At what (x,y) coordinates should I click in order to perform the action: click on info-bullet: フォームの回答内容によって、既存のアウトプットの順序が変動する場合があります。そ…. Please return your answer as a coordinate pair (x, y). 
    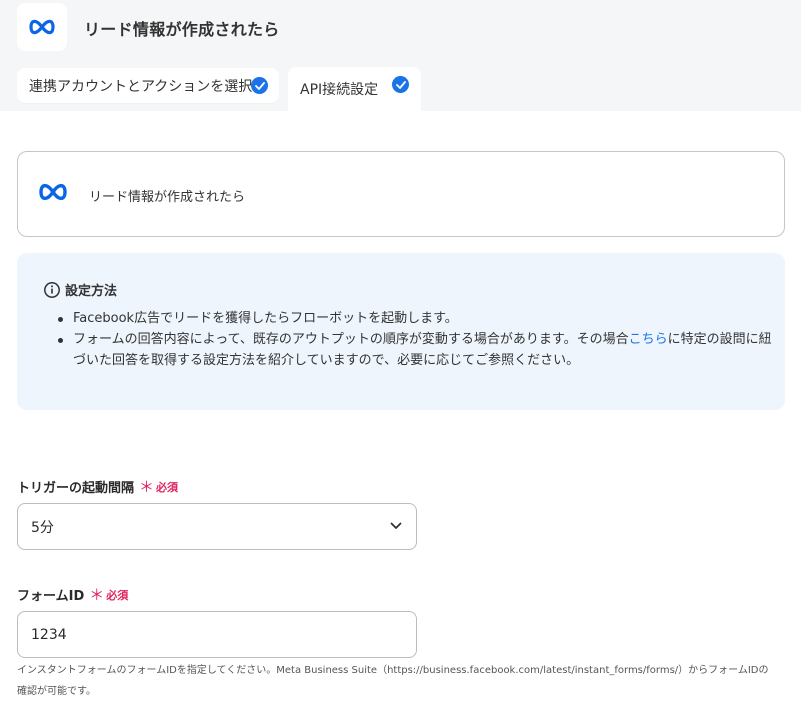
    Looking at the image, I should click on (415, 350).